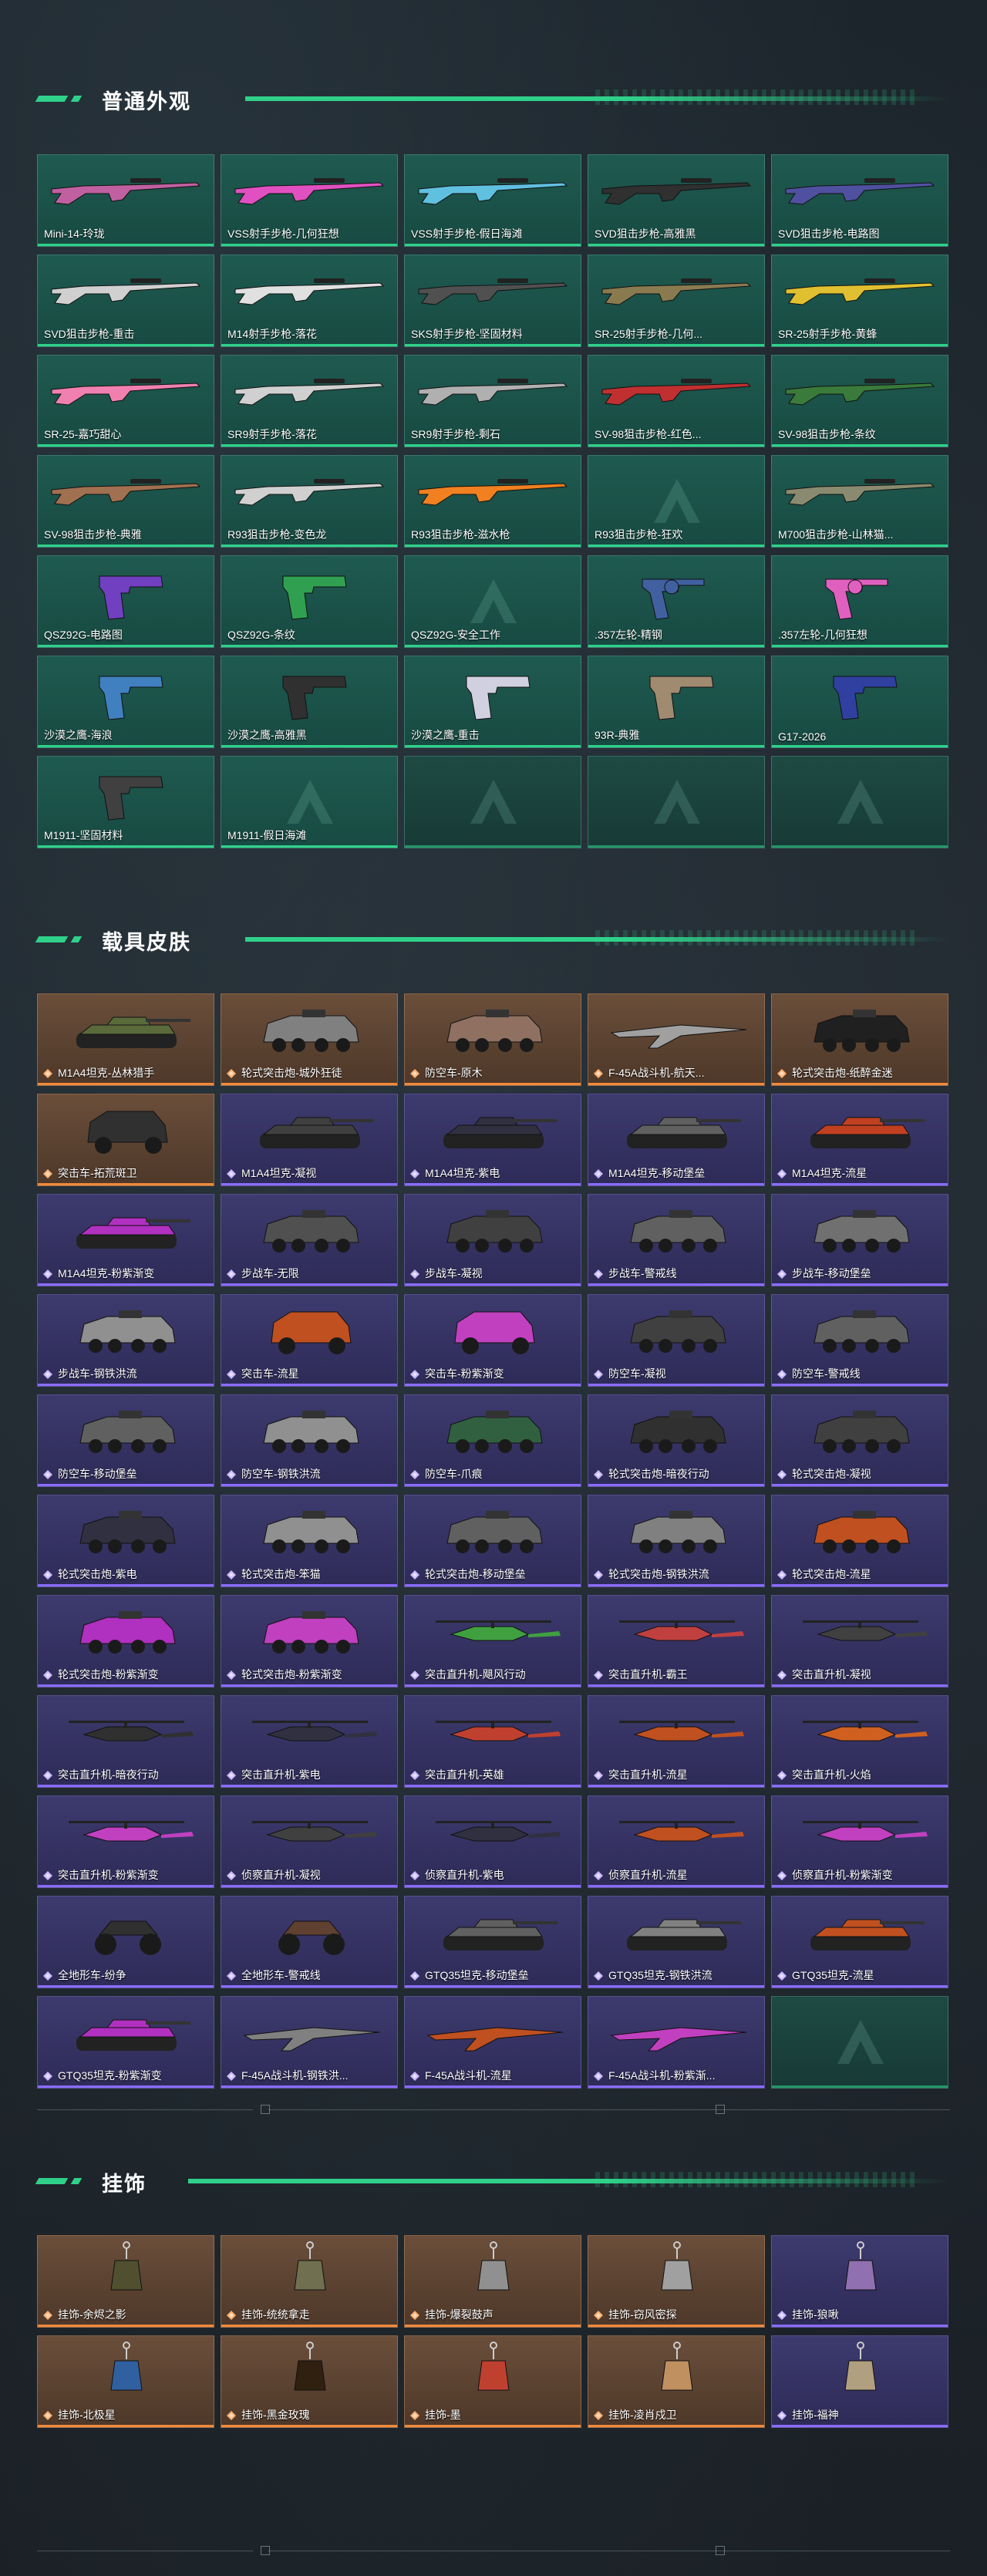 The image size is (987, 2576). What do you see at coordinates (803, 736) in the screenshot?
I see `item-name: G17-2026` at bounding box center [803, 736].